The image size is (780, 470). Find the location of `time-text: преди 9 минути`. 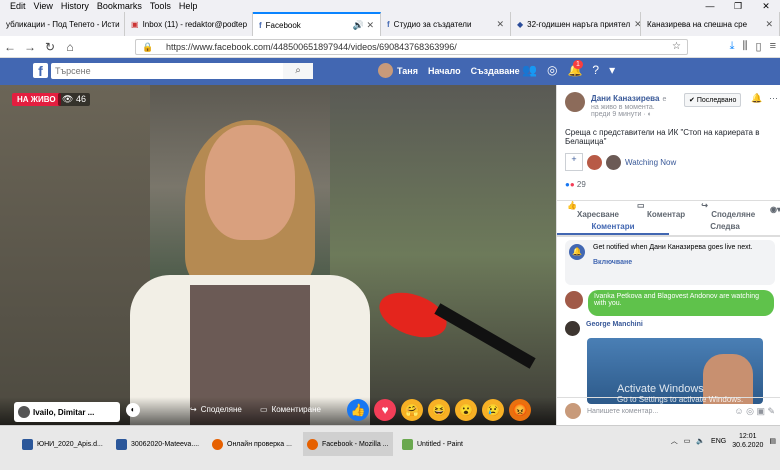

time-text: преди 9 минути is located at coordinates (616, 114).